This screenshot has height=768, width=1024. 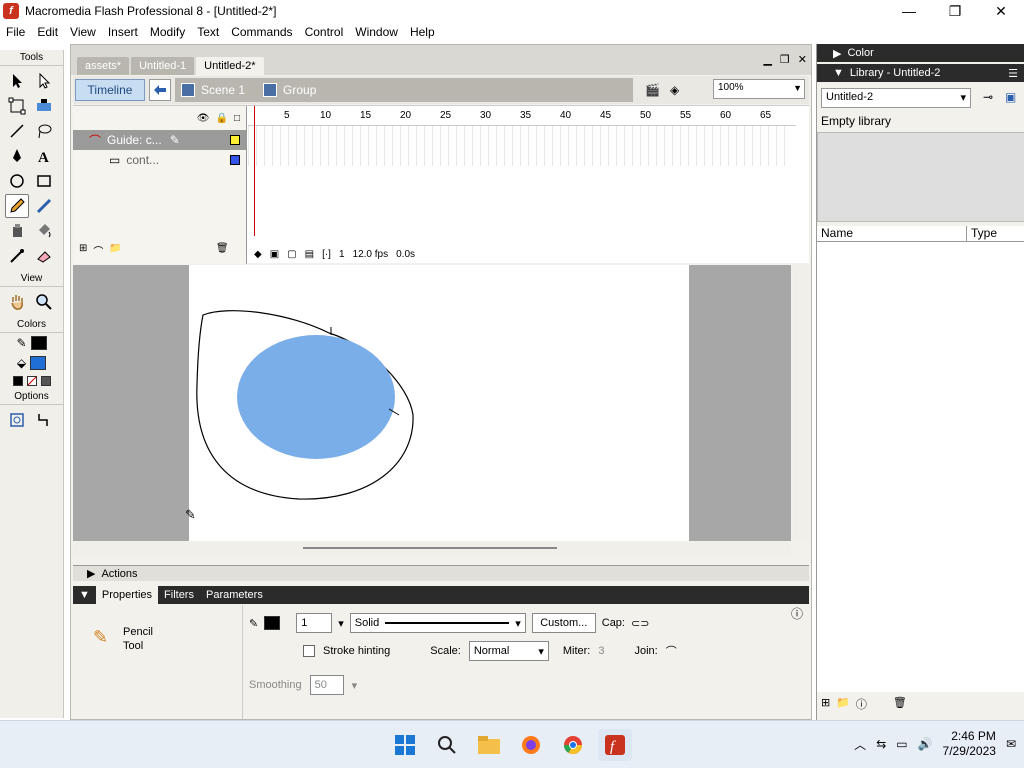 What do you see at coordinates (44, 302) in the screenshot?
I see `zoom-tool-icon` at bounding box center [44, 302].